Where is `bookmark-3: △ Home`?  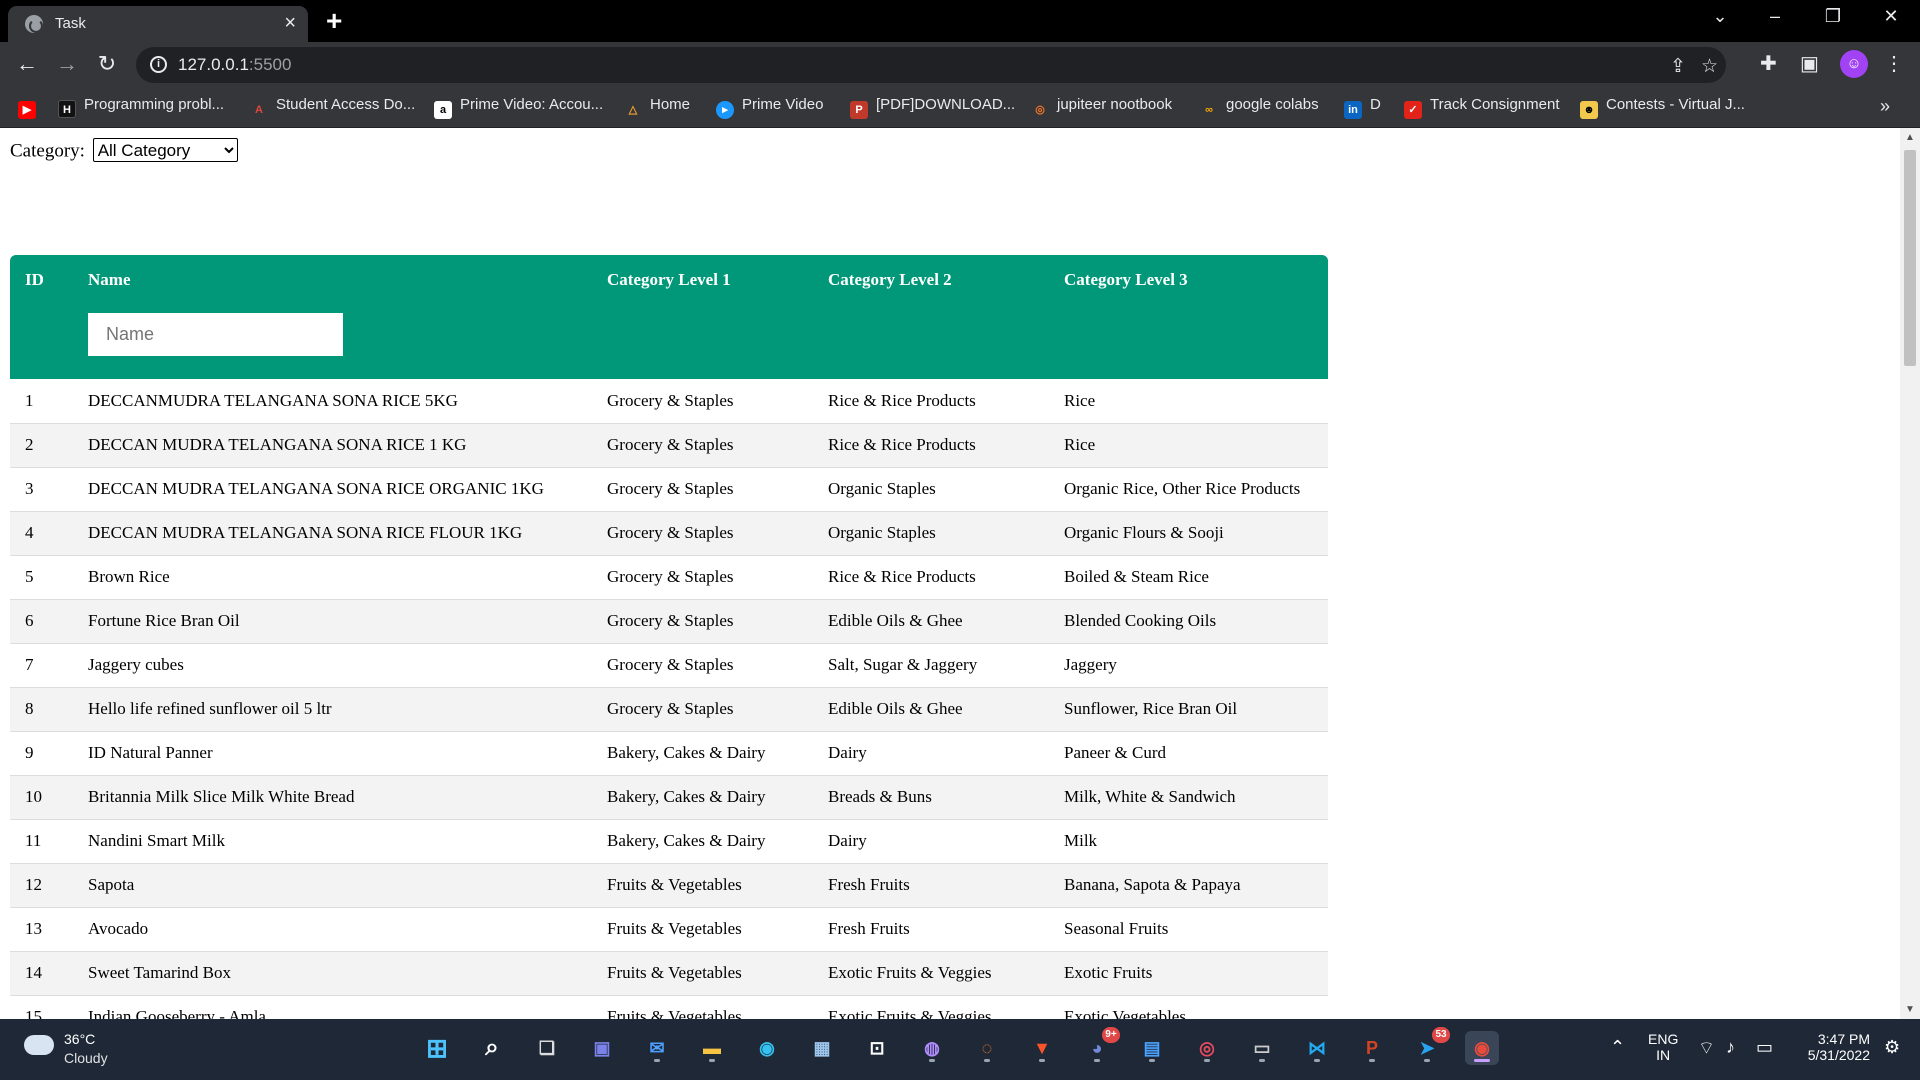
bookmark-3: △ Home is located at coordinates (657, 108).